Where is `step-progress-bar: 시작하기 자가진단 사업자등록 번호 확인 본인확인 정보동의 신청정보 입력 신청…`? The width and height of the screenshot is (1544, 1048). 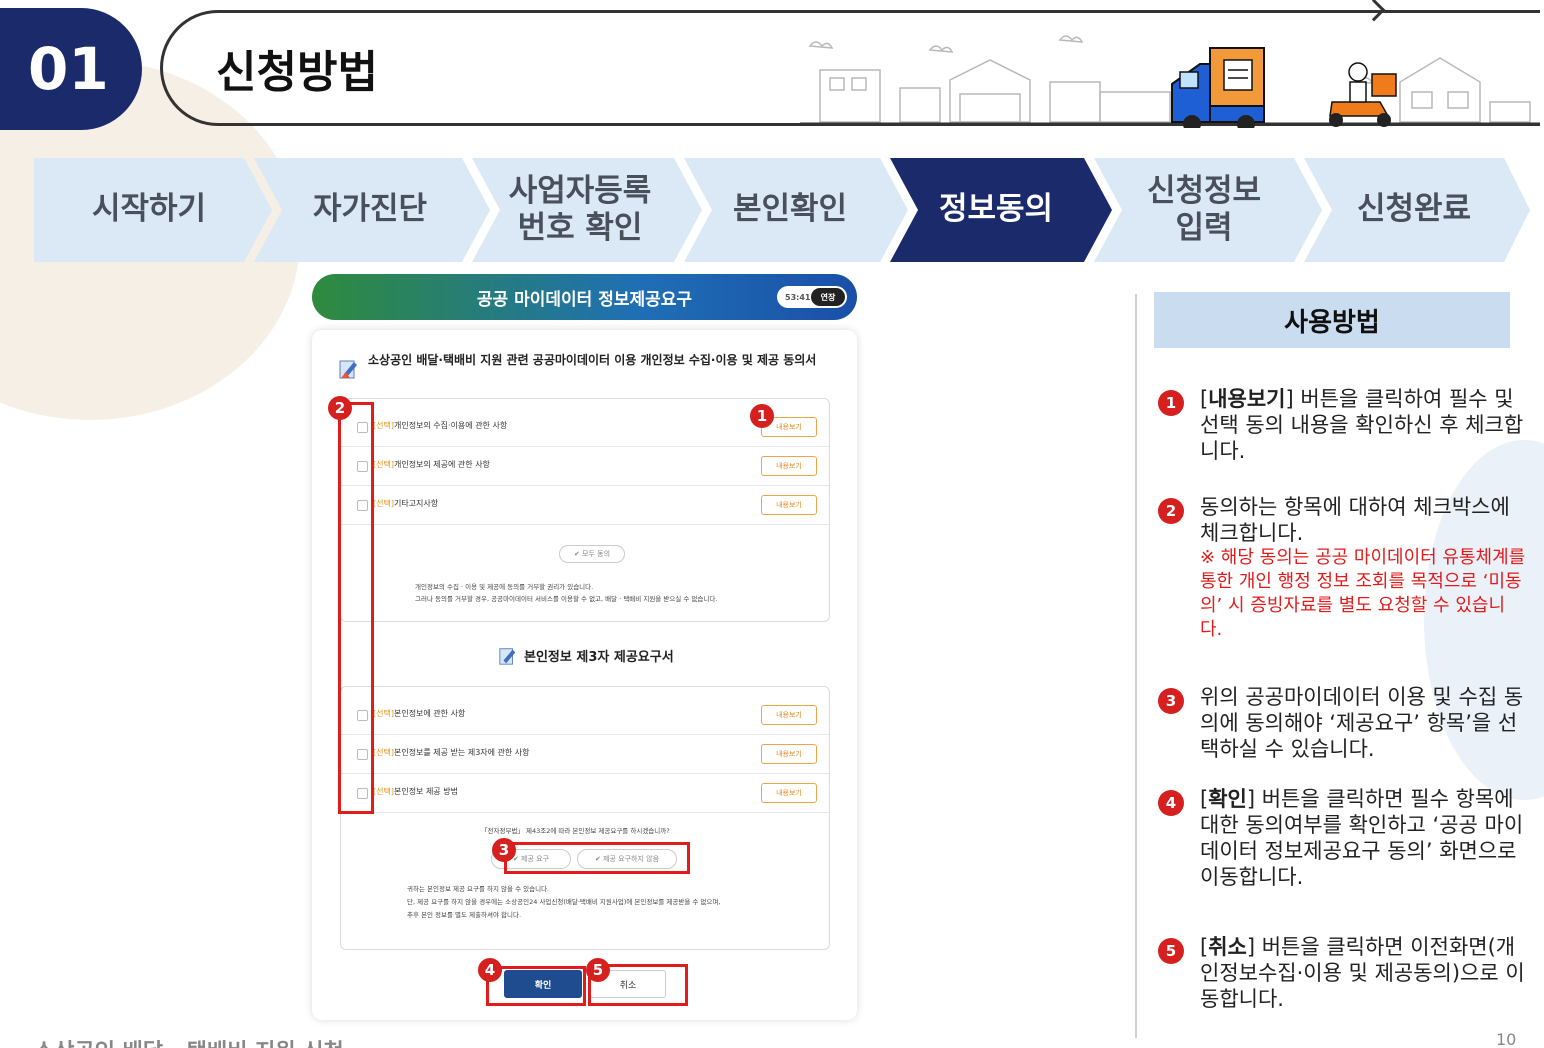
step-progress-bar: 시작하기 자가진단 사업자등록 번호 확인 본인확인 정보동의 신청정보 입력 신청… is located at coordinates (784, 210).